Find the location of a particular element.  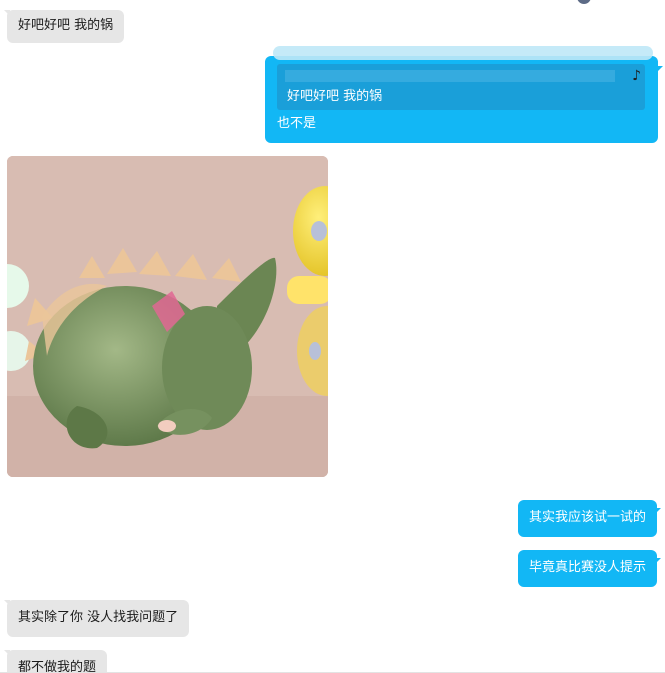

outgoing-reply-message: 好吧好吧 我的锅 ♪ 也不是 is located at coordinates (464, 94).